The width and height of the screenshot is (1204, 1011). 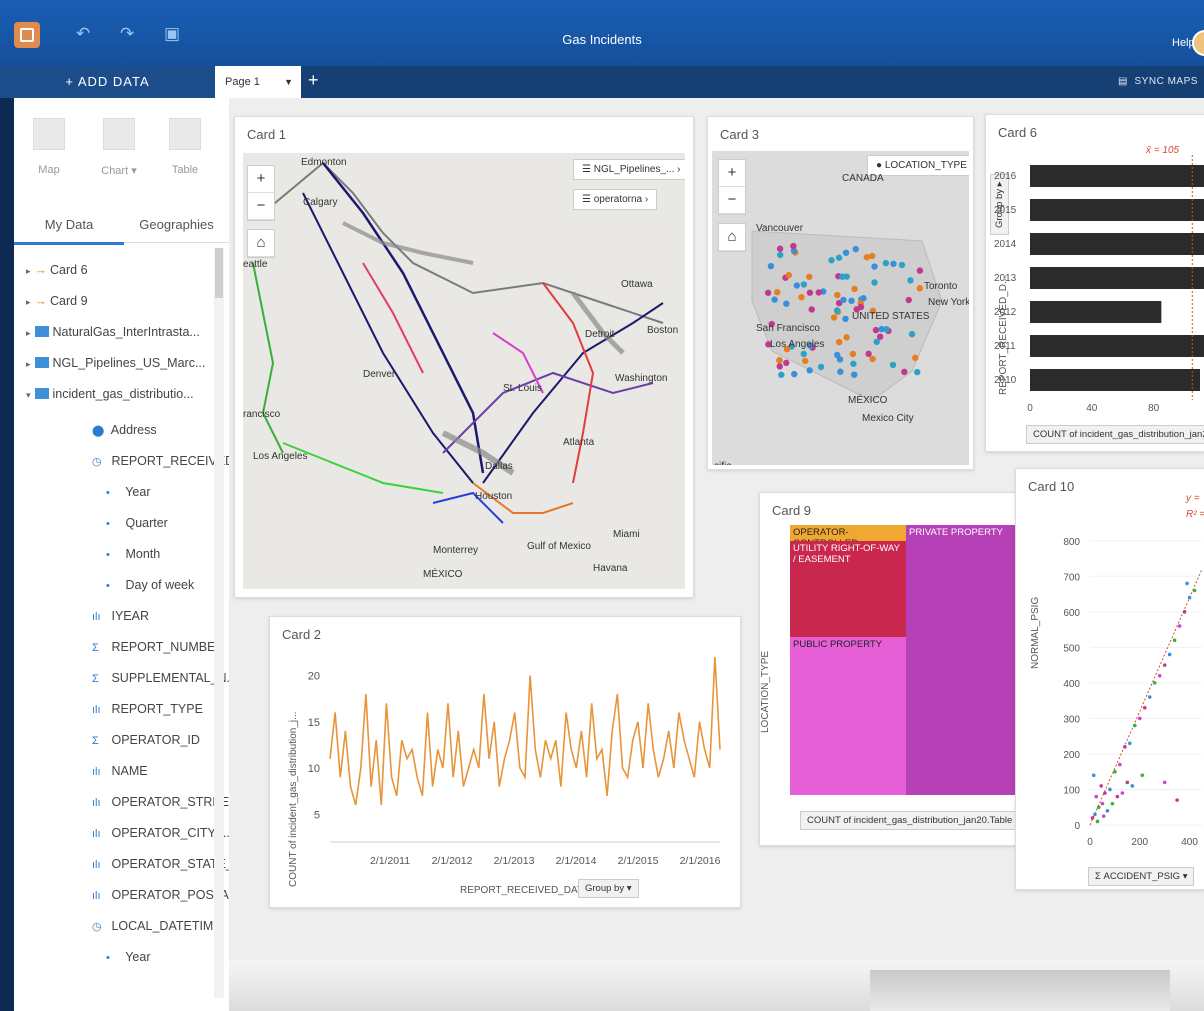 I want to click on field-item: • Day of week, so click(x=150, y=585).